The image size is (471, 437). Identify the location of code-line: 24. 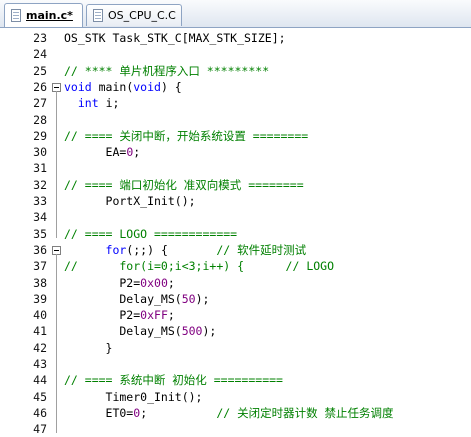
(235, 54).